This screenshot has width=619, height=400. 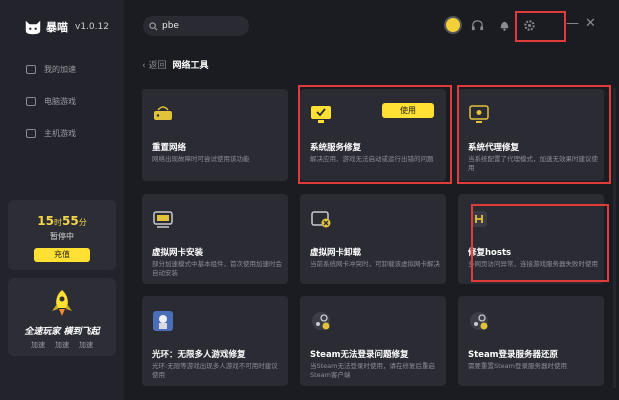 I want to click on rocket-icon, so click(x=62, y=303).